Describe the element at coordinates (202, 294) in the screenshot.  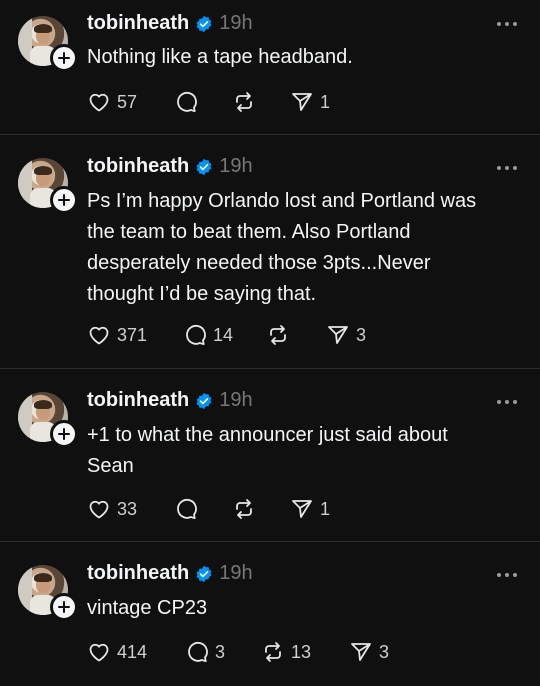
I see `post-text-line: thought I’d be saying that.` at that location.